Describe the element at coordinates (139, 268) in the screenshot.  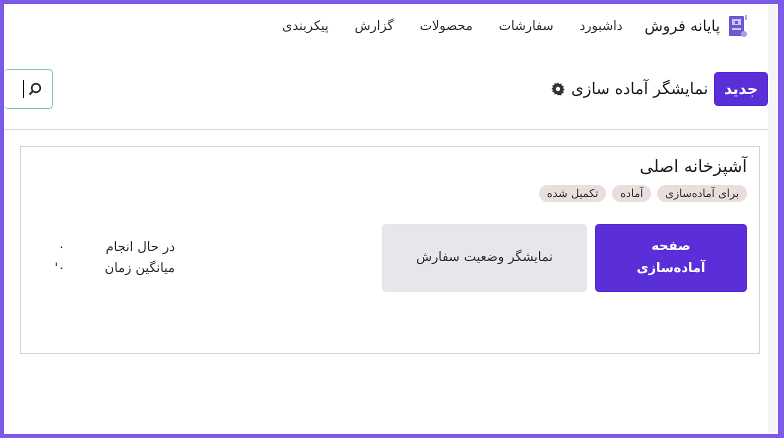
I see `stat-label: میانگین زمان` at that location.